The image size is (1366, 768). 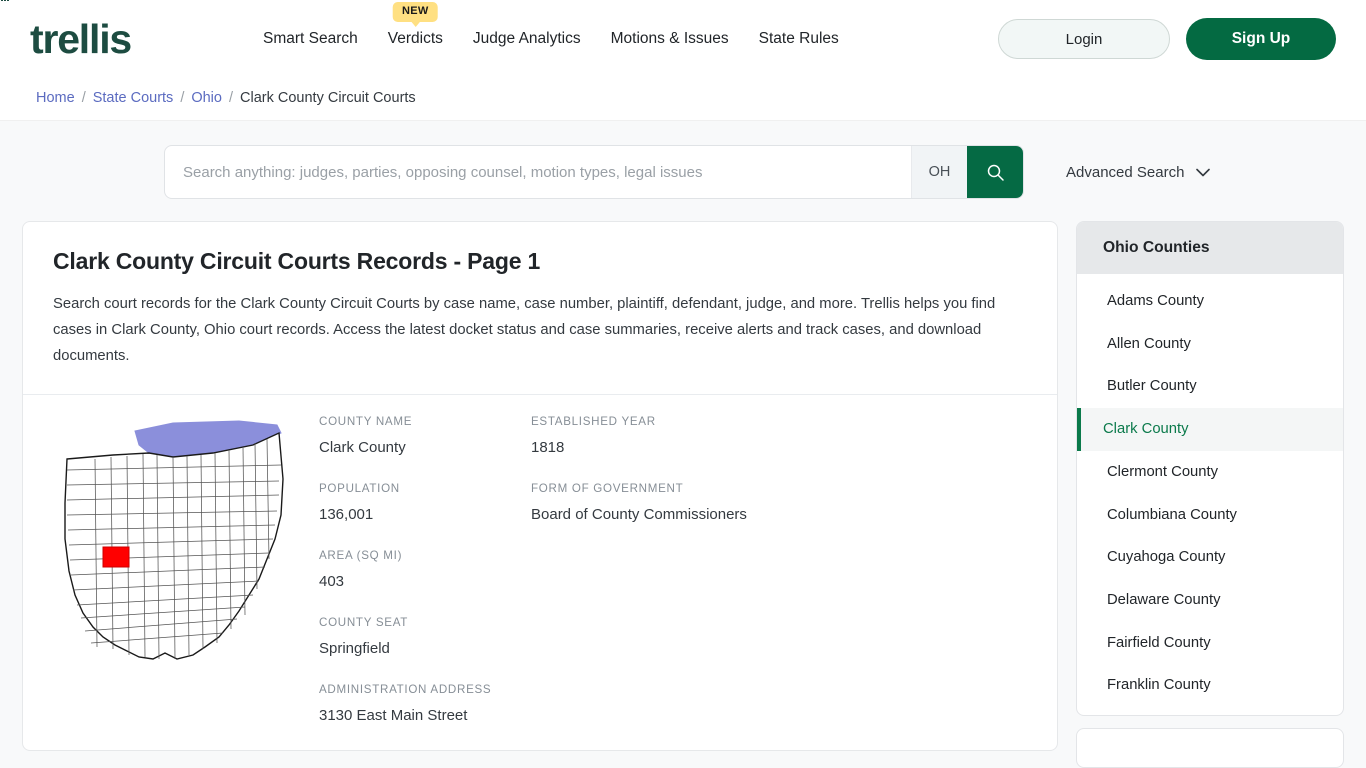 I want to click on nav-label: Smart Search, so click(x=310, y=38).